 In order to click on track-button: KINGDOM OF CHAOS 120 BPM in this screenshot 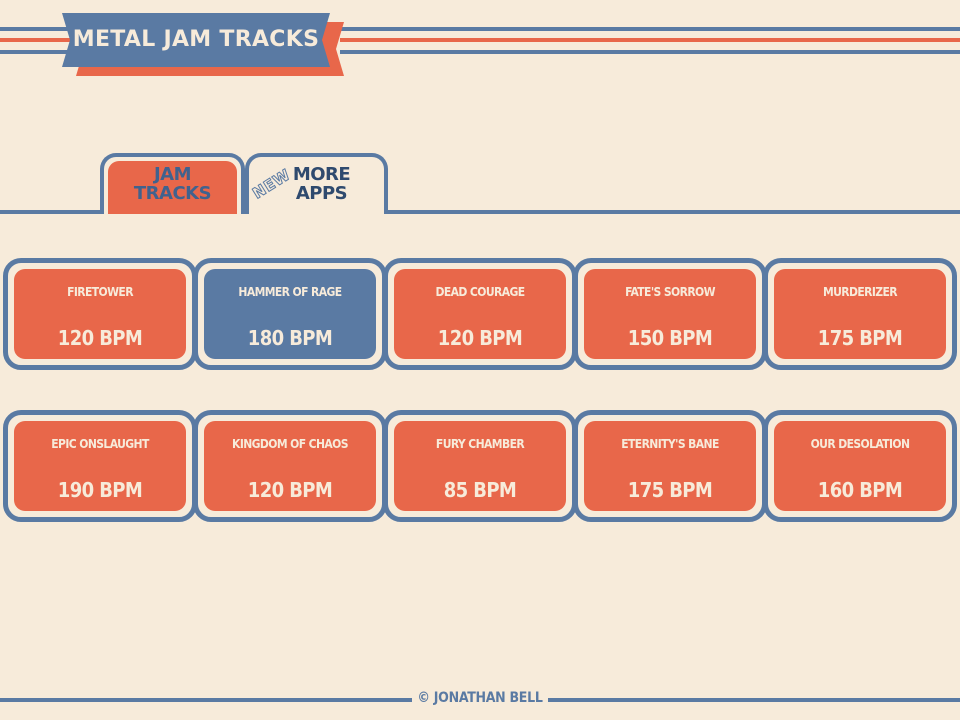, I will do `click(290, 466)`.